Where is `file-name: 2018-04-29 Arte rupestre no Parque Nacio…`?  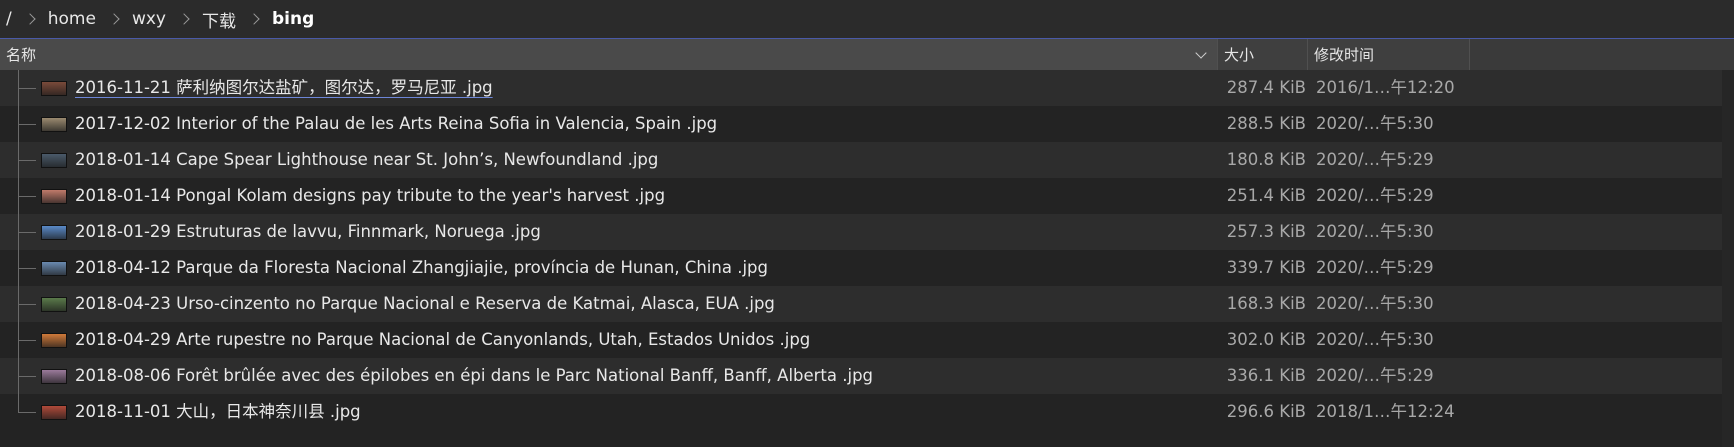 file-name: 2018-04-29 Arte rupestre no Parque Nacio… is located at coordinates (443, 339).